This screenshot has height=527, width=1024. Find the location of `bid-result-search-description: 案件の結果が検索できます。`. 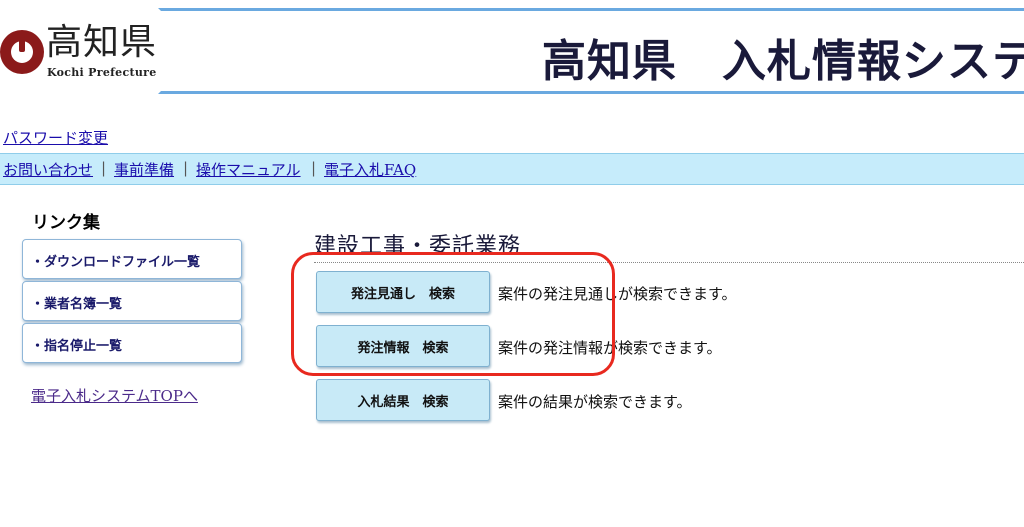

bid-result-search-description: 案件の結果が検索できます。 is located at coordinates (595, 402).